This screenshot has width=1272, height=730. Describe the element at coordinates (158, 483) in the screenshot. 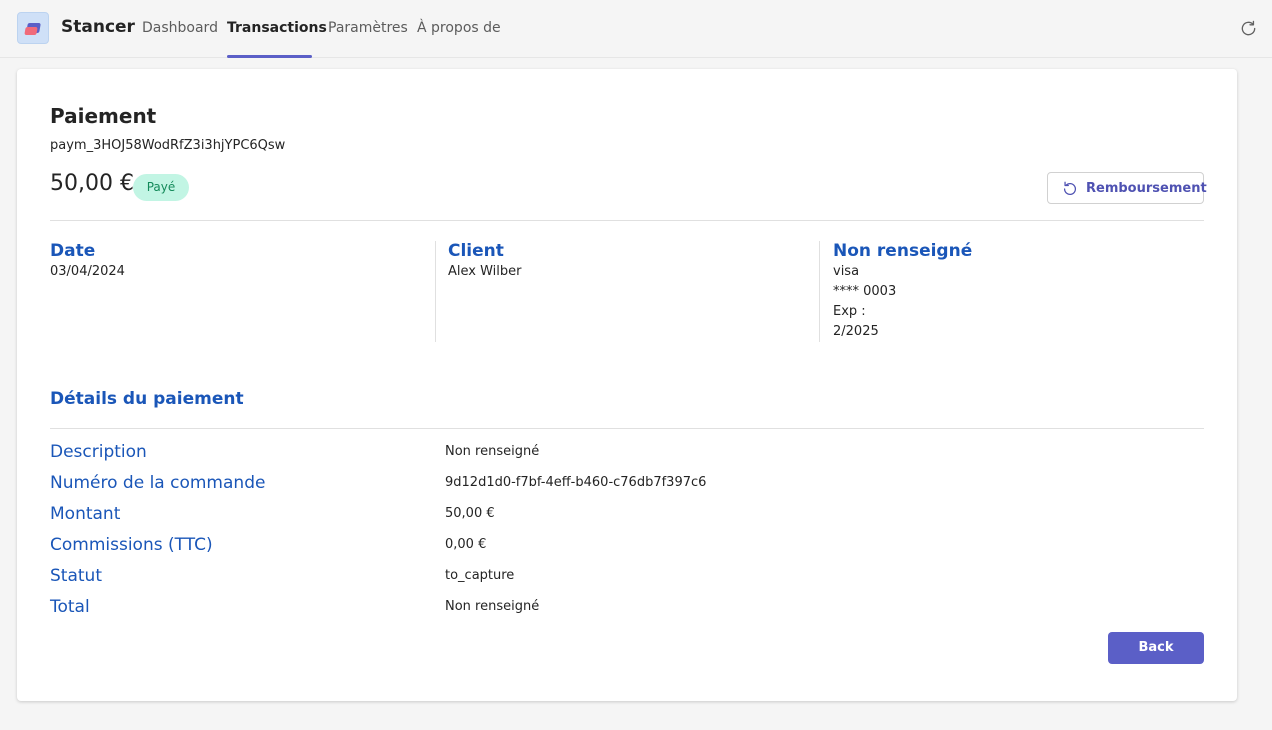

I see `detail-label-order-number: Numéro de la commande` at that location.